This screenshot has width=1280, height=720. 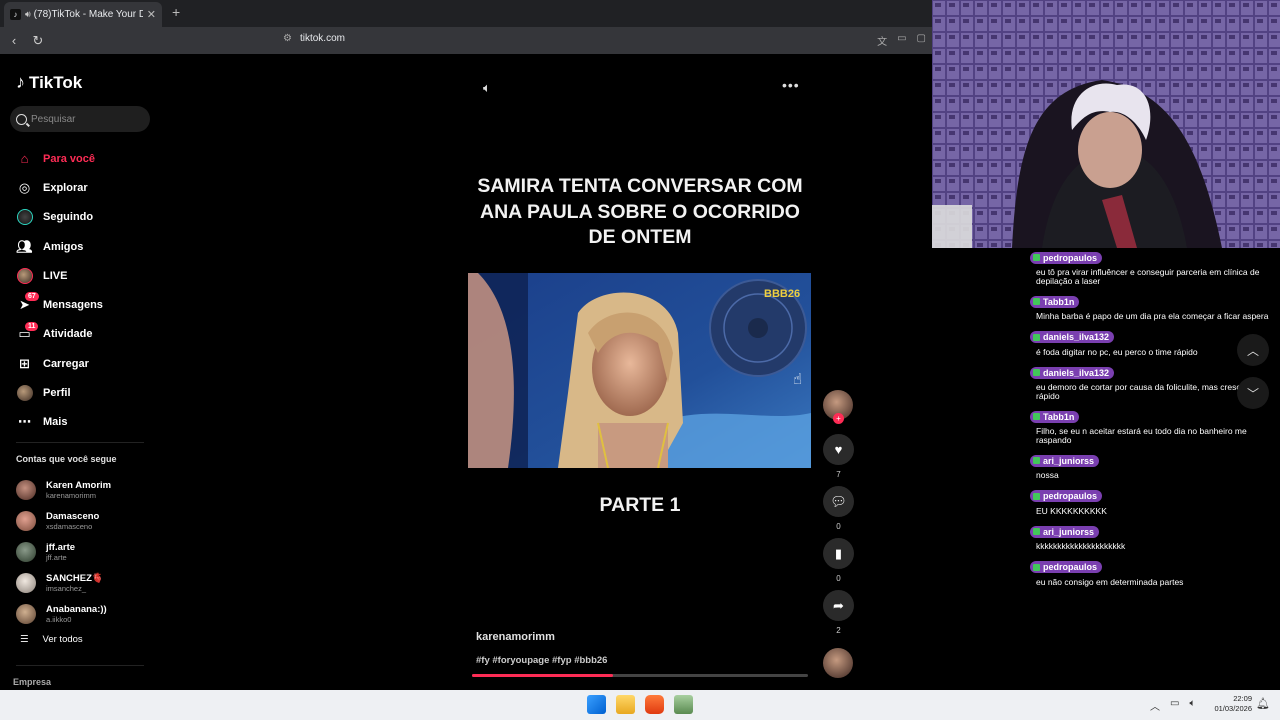 I want to click on browser-tab-bar: ♪ 🔊︎ (78)TikTok - Make Your Day ✕ +, so click(x=467, y=13).